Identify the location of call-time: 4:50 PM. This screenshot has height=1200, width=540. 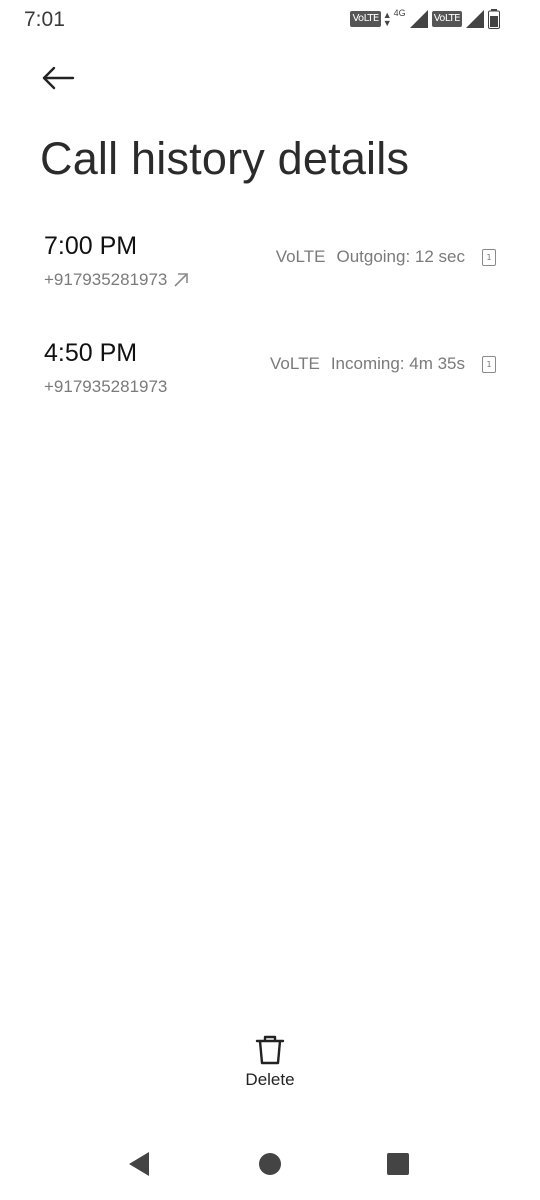
(91, 353).